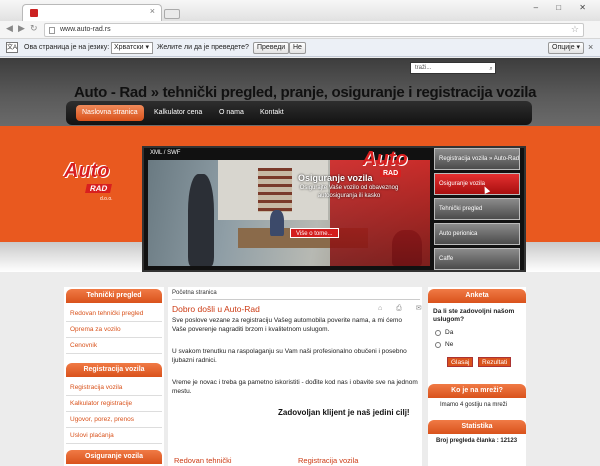 This screenshot has height=466, width=600. What do you see at coordinates (85, 29) in the screenshot?
I see `url-text: www.auto-rad.rs` at bounding box center [85, 29].